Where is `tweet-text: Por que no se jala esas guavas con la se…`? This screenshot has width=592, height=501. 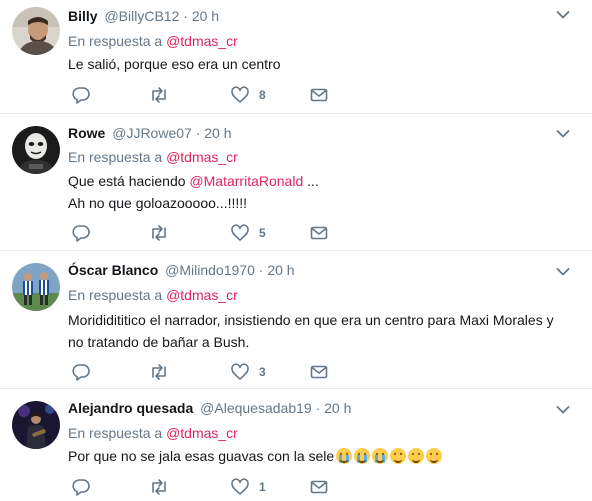
tweet-text: Por que no se jala esas guavas con la se… is located at coordinates (318, 456).